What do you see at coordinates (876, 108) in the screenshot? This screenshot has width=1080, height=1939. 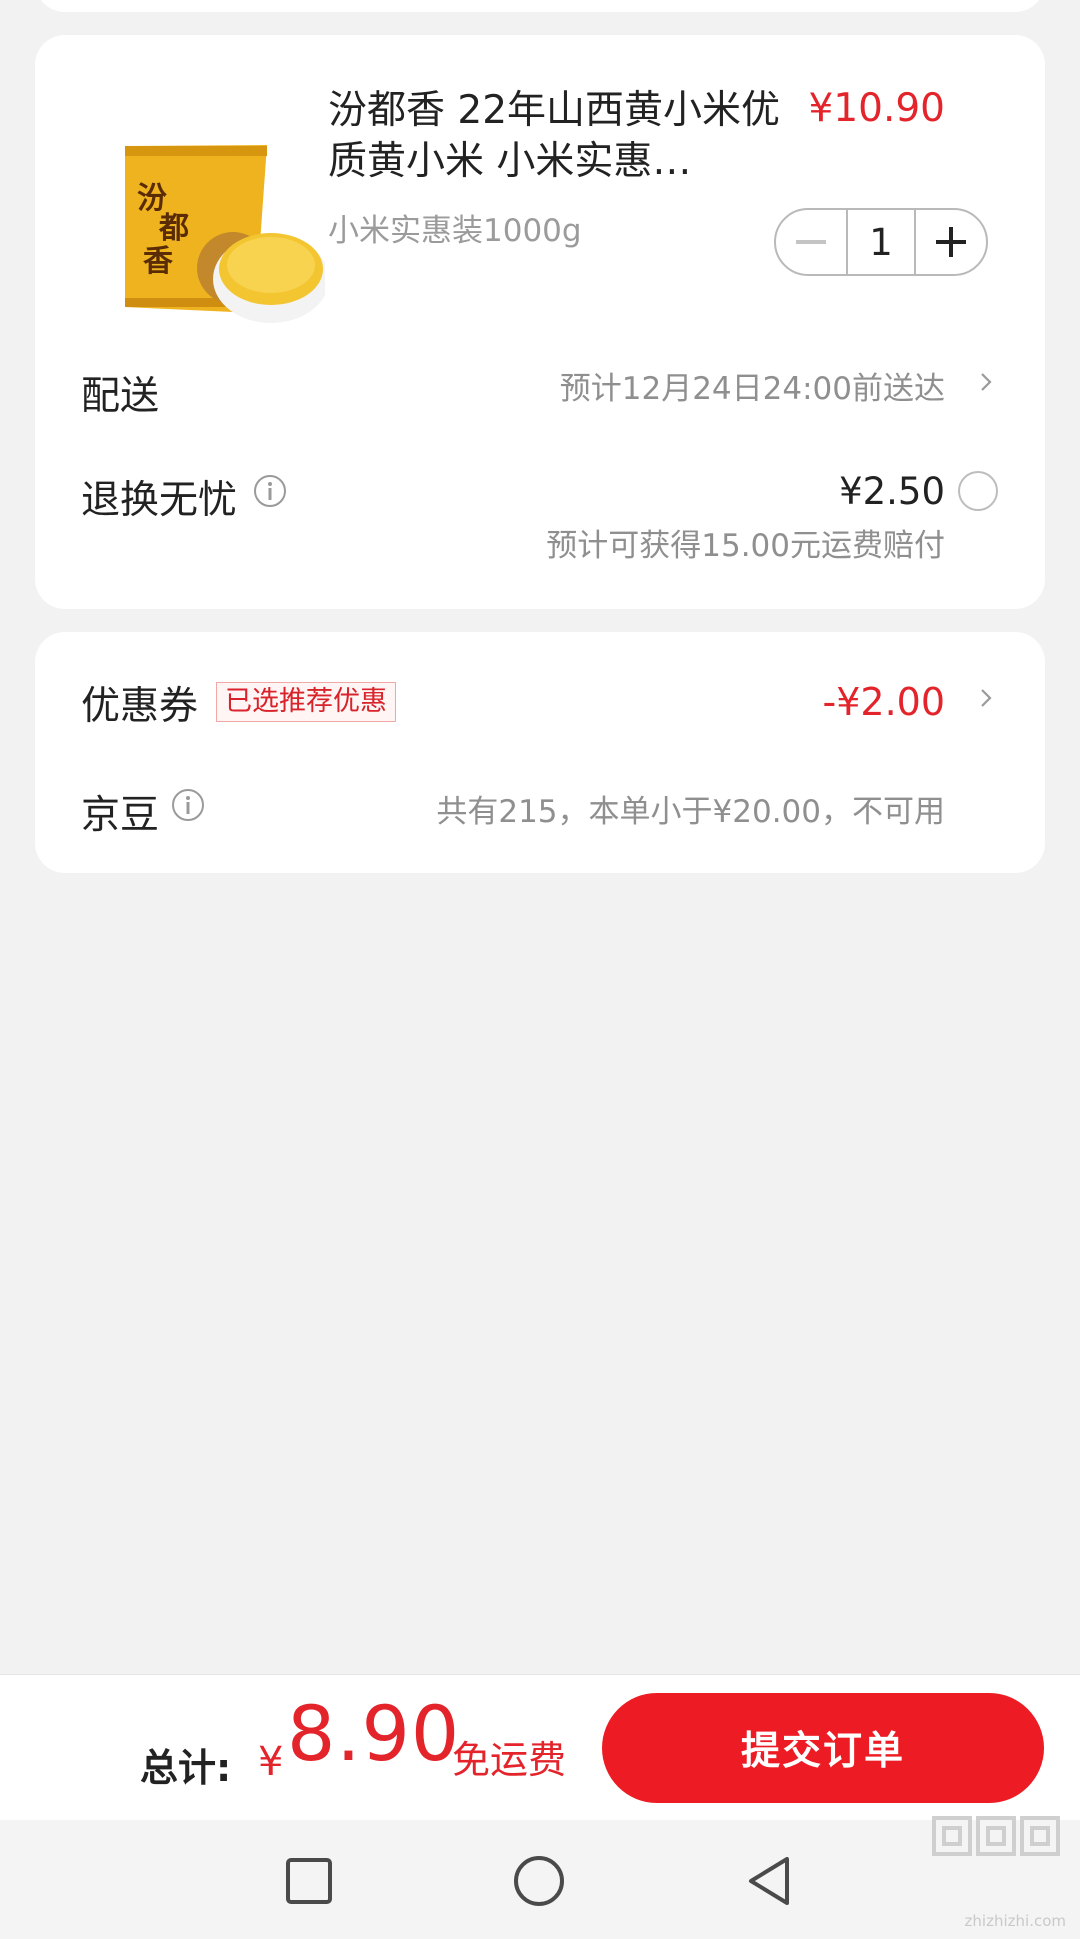 I see `product-price: ¥10.90` at bounding box center [876, 108].